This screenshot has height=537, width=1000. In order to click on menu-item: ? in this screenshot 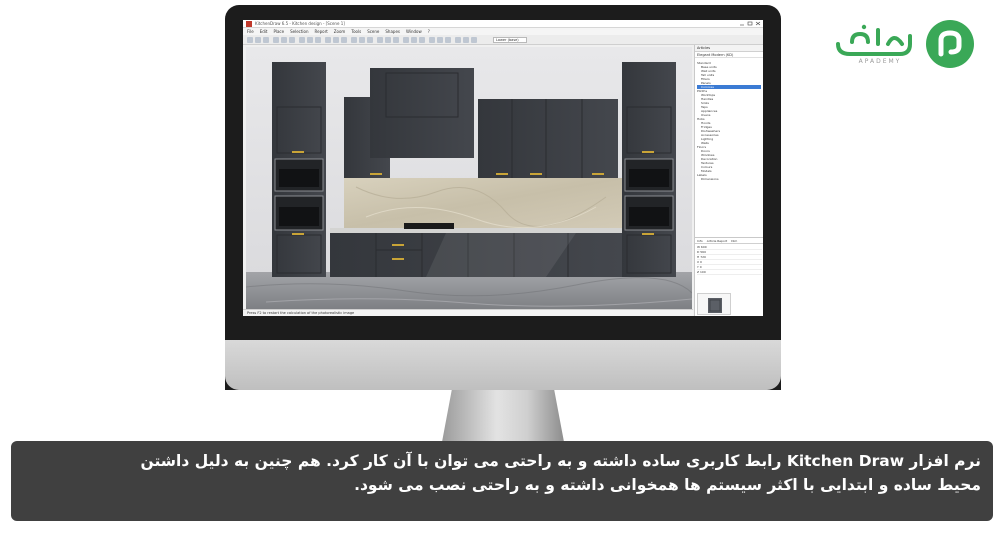, I will do `click(429, 31)`.